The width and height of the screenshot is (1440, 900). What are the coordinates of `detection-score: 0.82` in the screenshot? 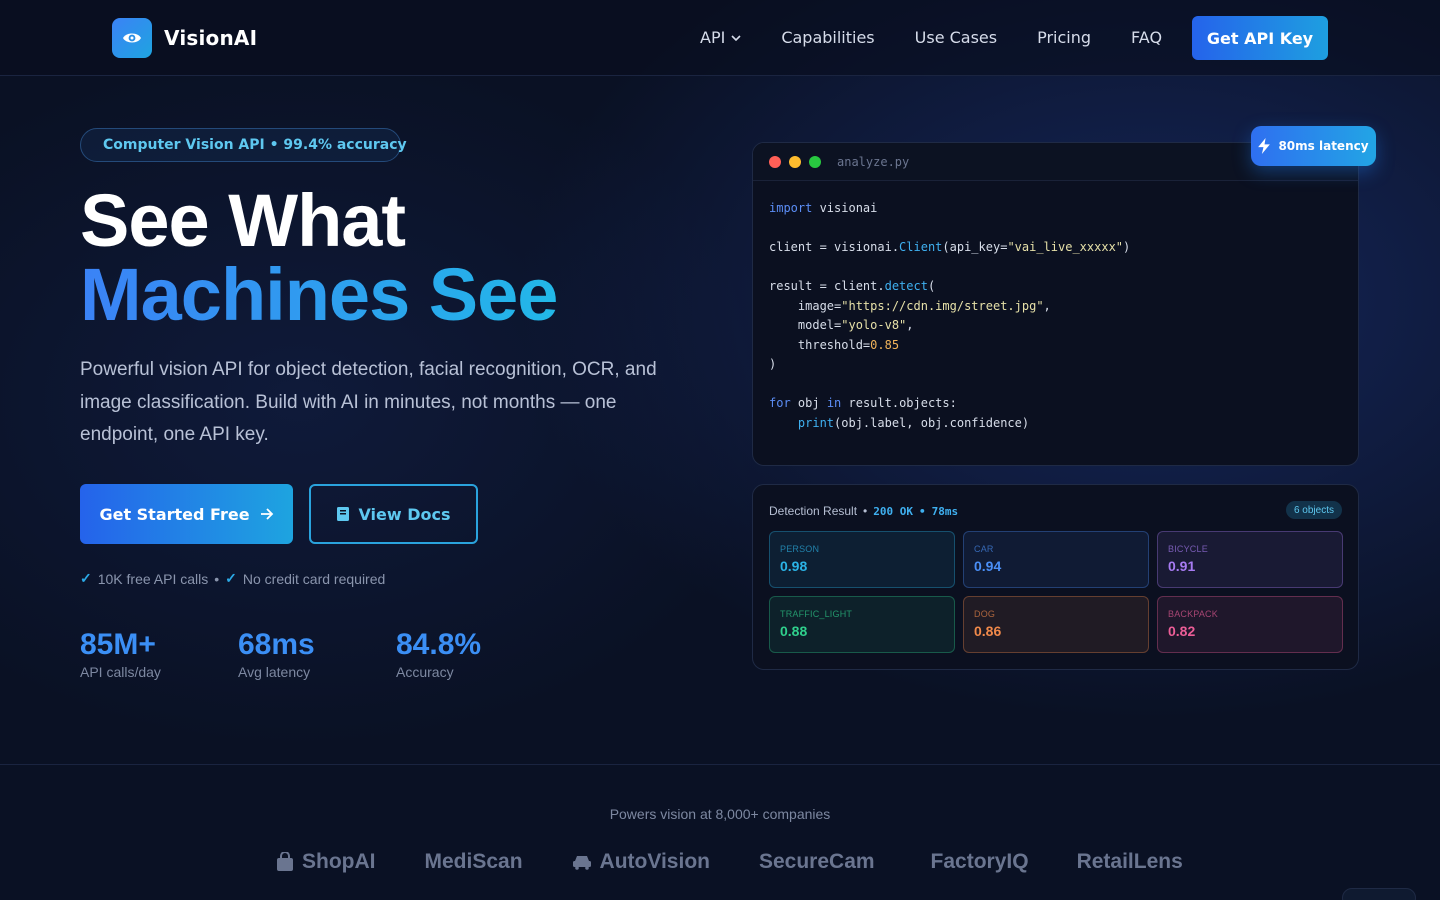 It's located at (1182, 631).